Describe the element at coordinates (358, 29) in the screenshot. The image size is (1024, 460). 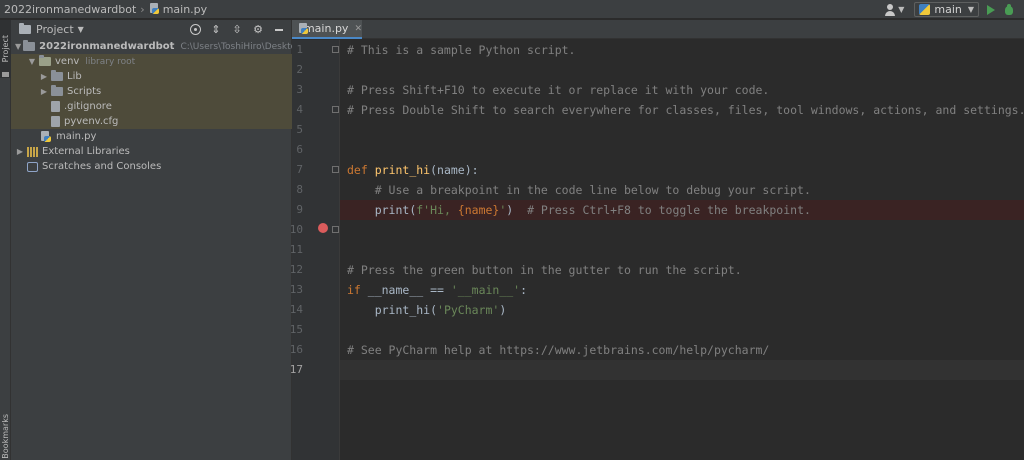
I see `close-icon: ✕` at that location.